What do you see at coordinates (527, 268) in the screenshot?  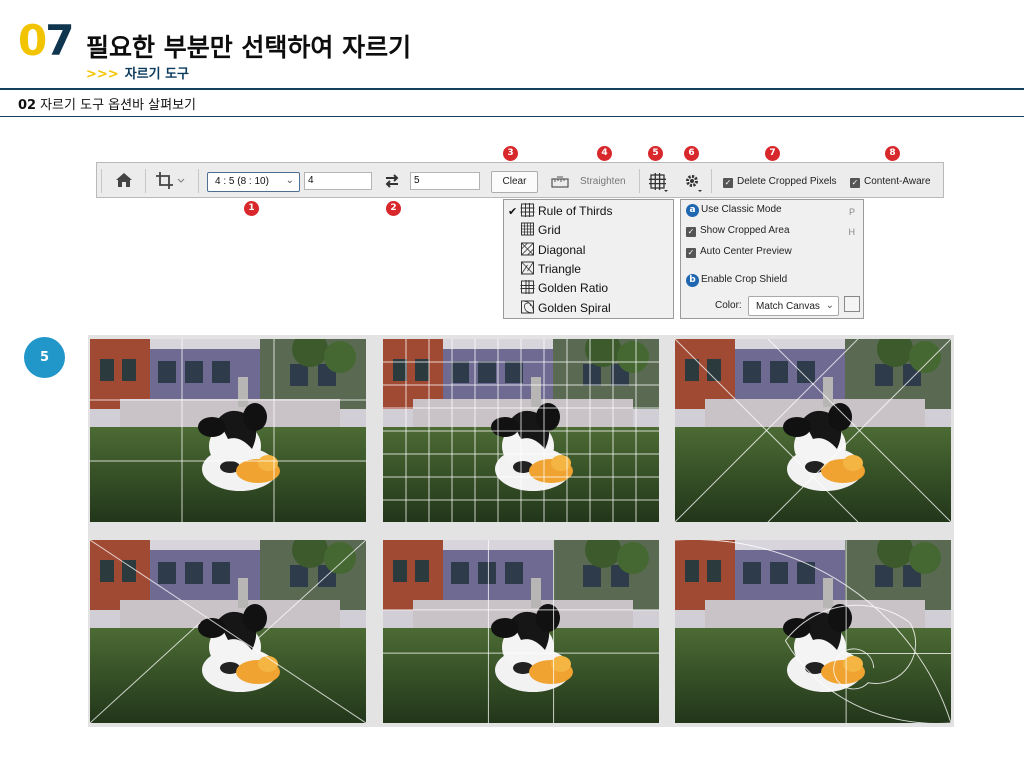 I see `overlay-triangle-icon` at bounding box center [527, 268].